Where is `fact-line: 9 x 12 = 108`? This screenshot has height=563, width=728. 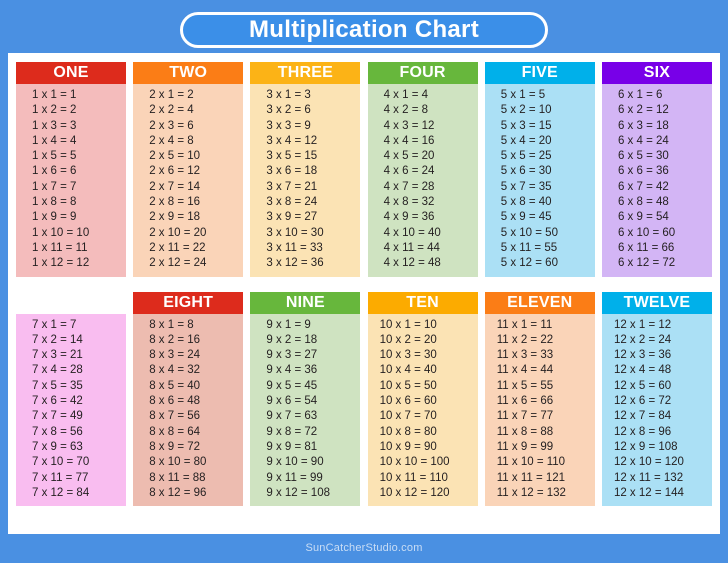 fact-line: 9 x 12 = 108 is located at coordinates (298, 492).